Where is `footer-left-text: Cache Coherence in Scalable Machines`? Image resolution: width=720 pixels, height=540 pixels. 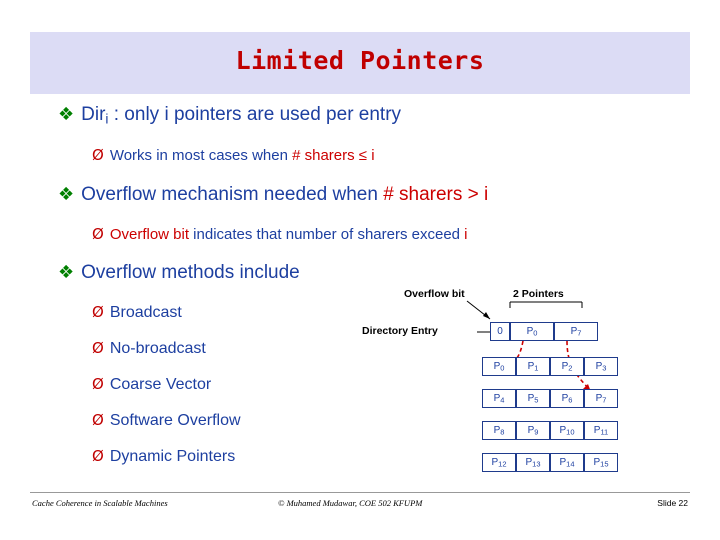 footer-left-text: Cache Coherence in Scalable Machines is located at coordinates (100, 503).